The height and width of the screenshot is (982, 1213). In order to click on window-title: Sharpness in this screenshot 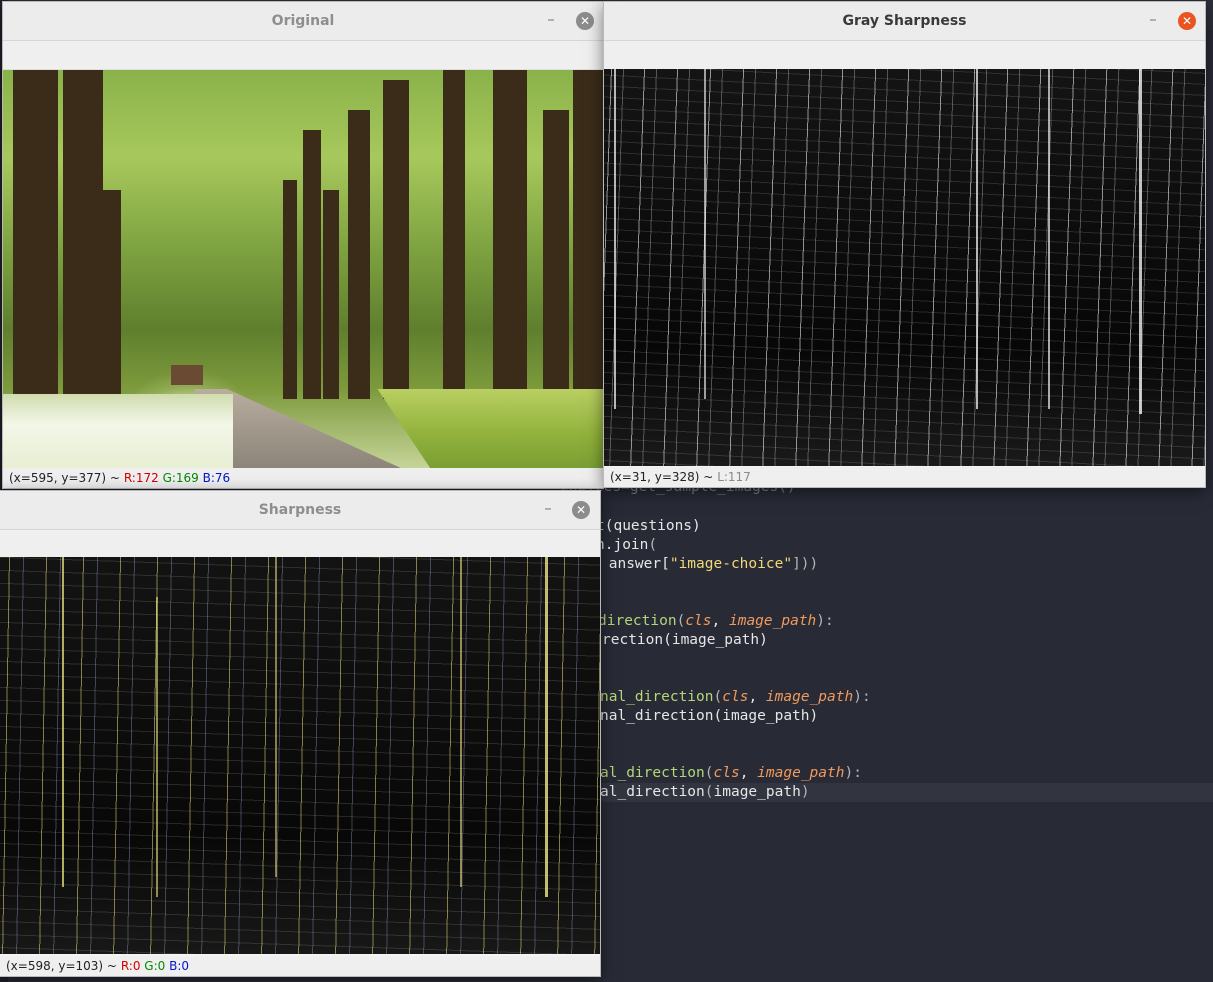, I will do `click(300, 510)`.